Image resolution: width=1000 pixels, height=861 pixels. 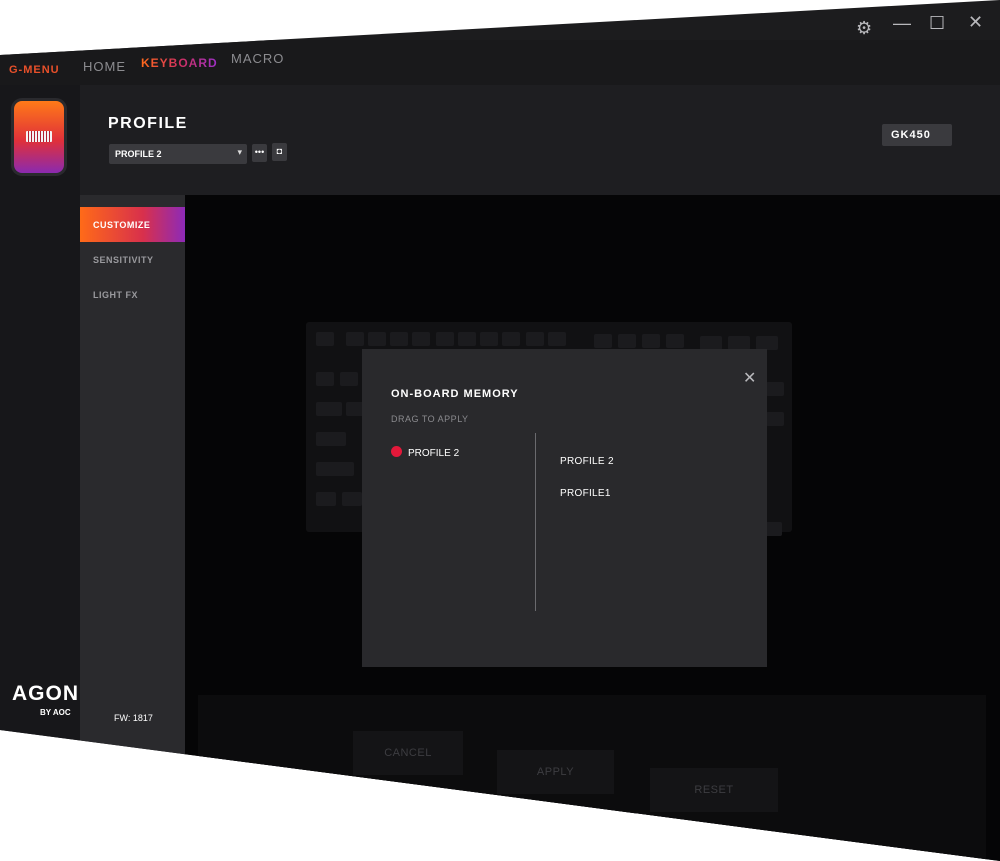 What do you see at coordinates (133, 718) in the screenshot?
I see `firmware-version: FW: 1817` at bounding box center [133, 718].